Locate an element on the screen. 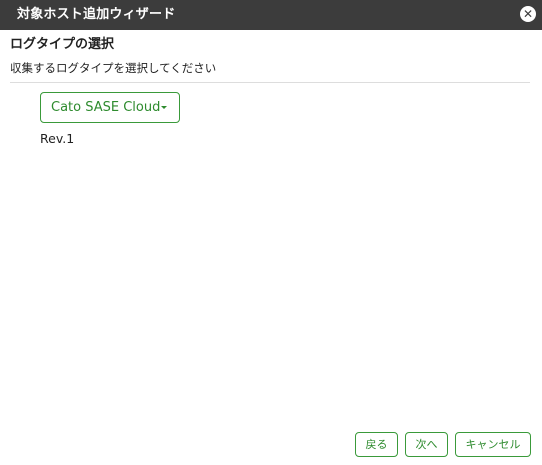  revision-label: Rev.1 is located at coordinates (57, 138).